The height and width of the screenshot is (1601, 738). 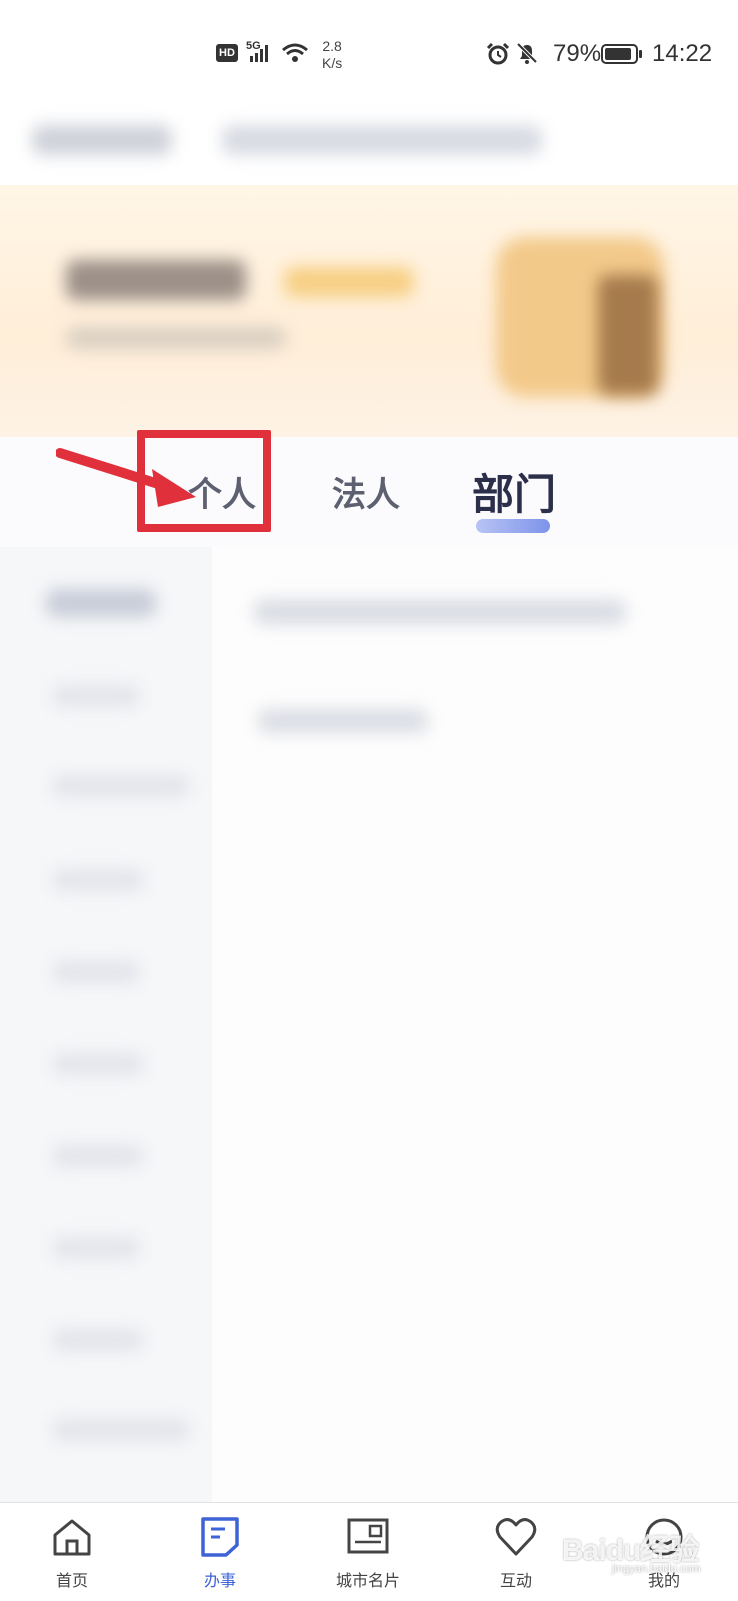 What do you see at coordinates (220, 1537) in the screenshot?
I see `document-icon` at bounding box center [220, 1537].